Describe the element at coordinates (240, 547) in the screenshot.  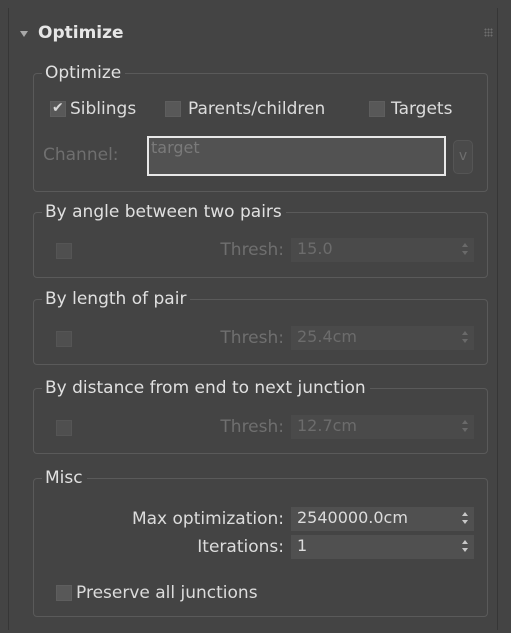
I see `iterations-label: Iterations:` at that location.